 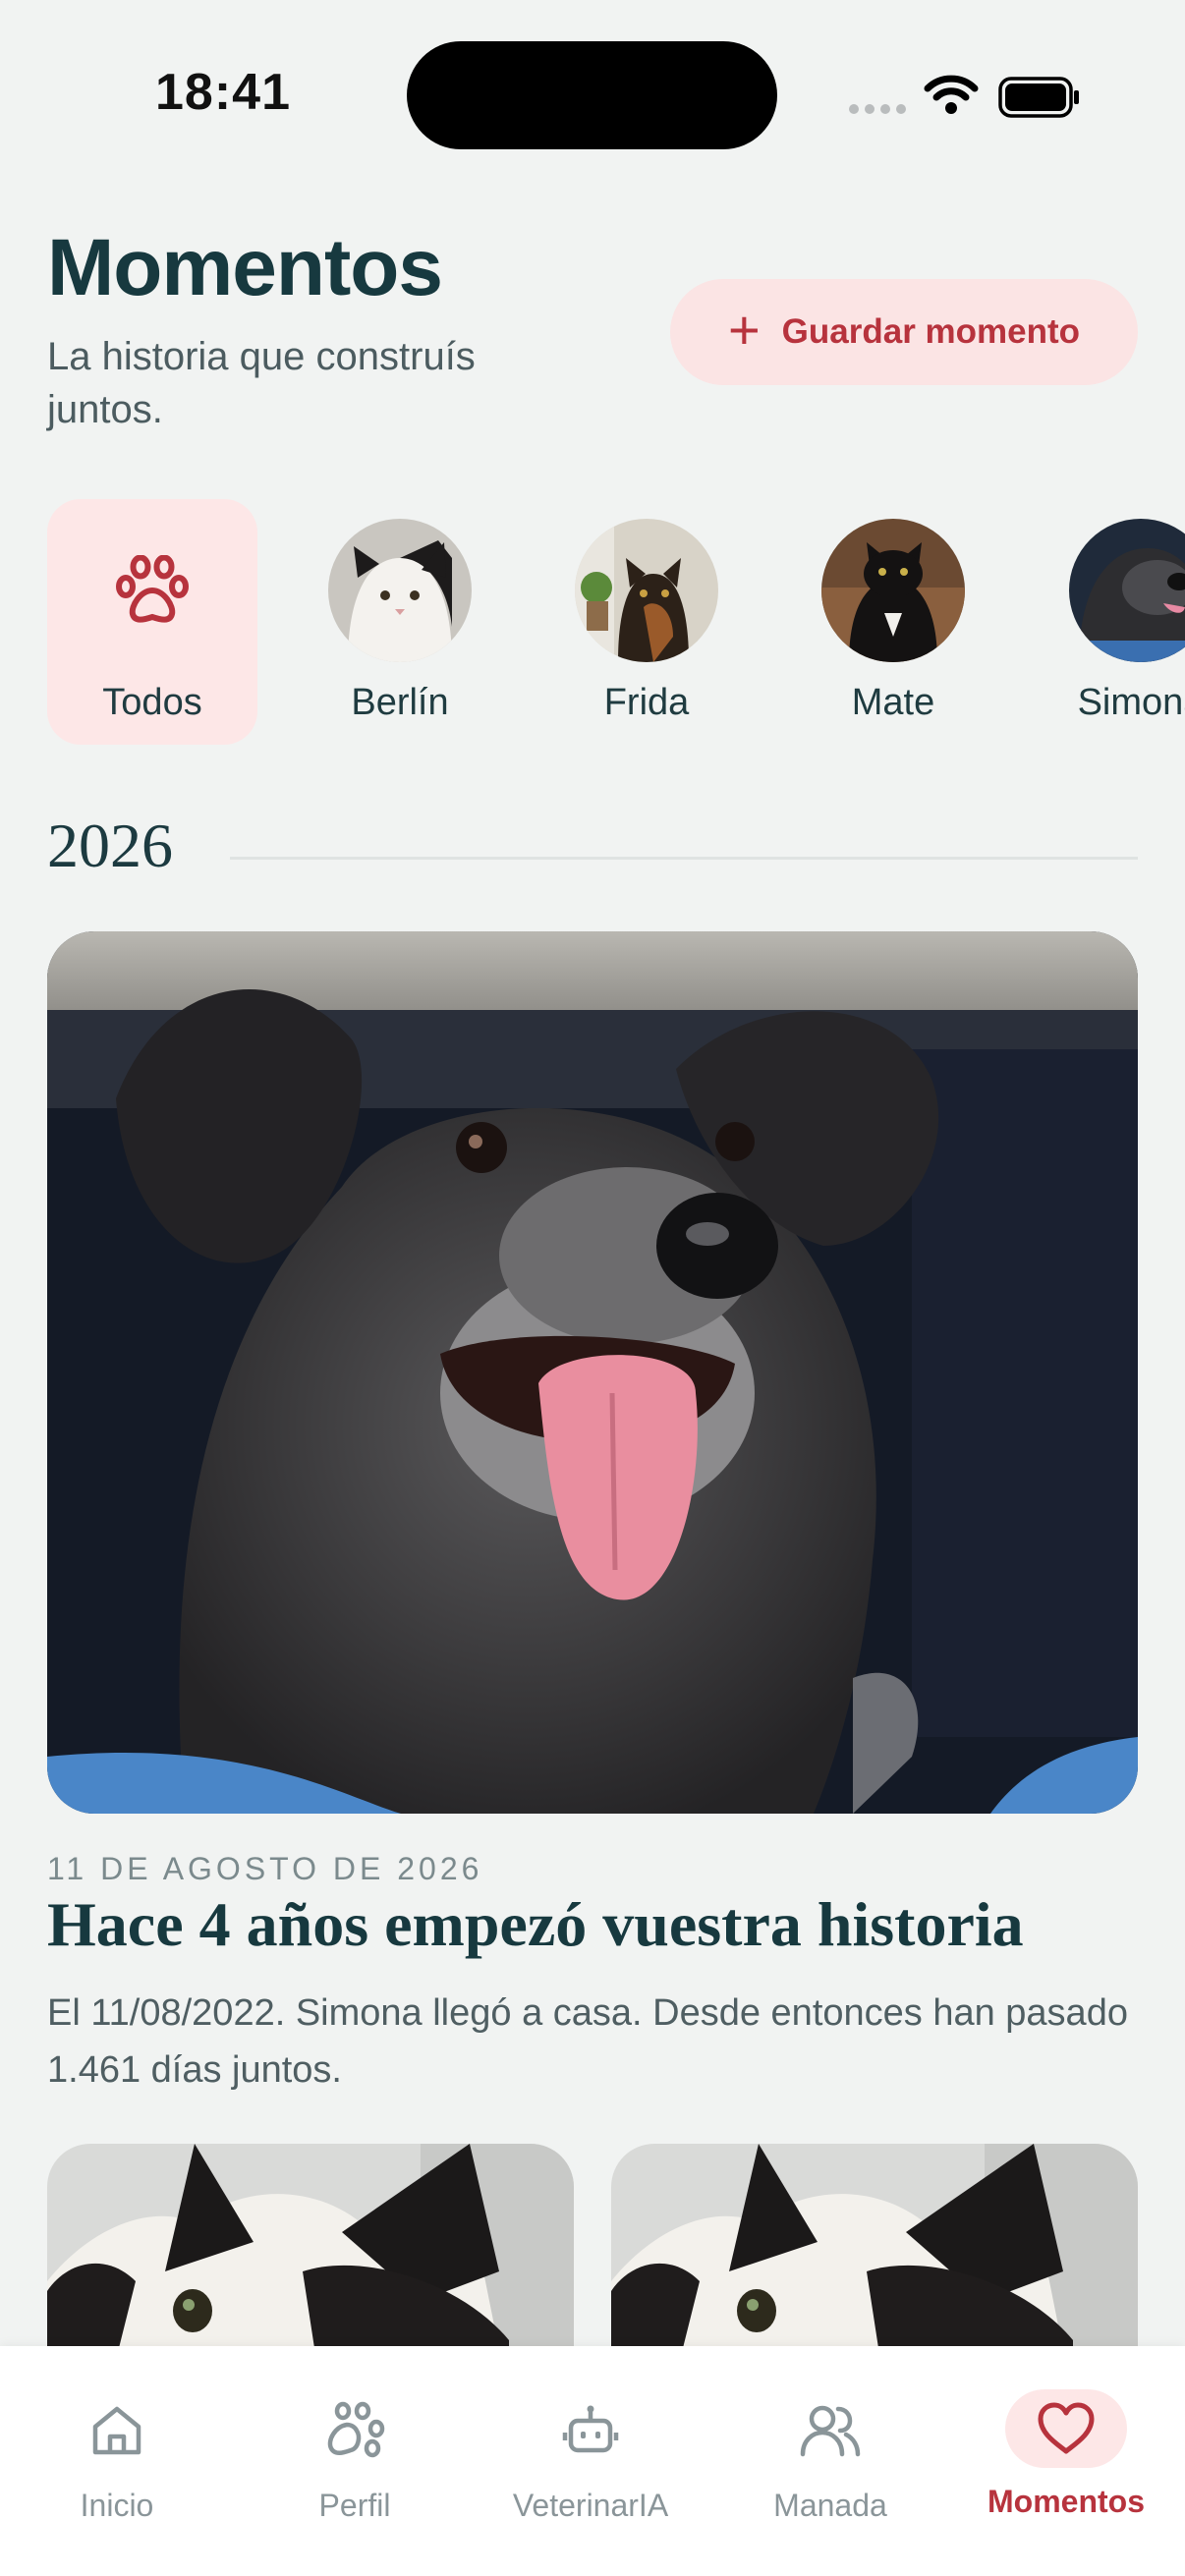 I want to click on paw-outline-icon, so click(x=354, y=2430).